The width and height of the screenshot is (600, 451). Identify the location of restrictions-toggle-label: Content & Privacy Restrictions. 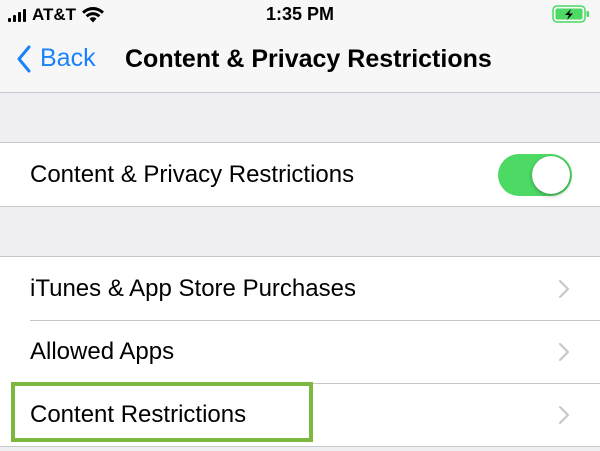
(192, 174).